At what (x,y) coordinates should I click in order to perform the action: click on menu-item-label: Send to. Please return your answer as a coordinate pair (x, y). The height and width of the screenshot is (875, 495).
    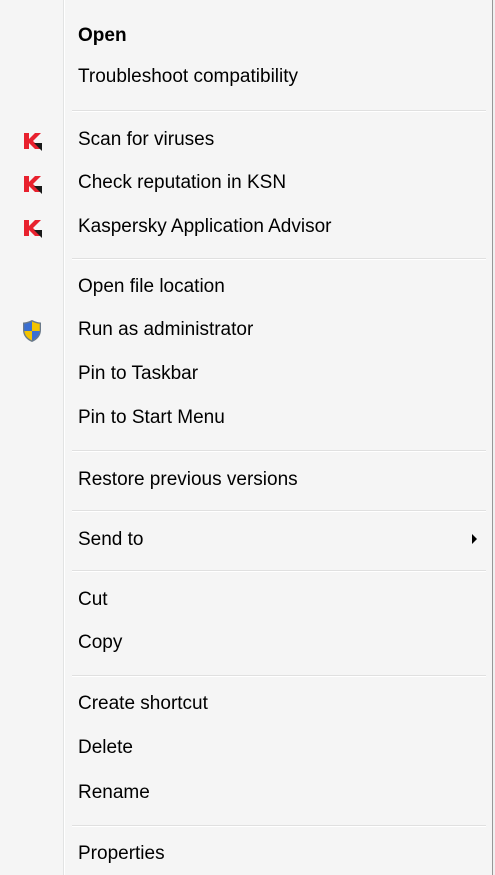
    Looking at the image, I should click on (111, 539).